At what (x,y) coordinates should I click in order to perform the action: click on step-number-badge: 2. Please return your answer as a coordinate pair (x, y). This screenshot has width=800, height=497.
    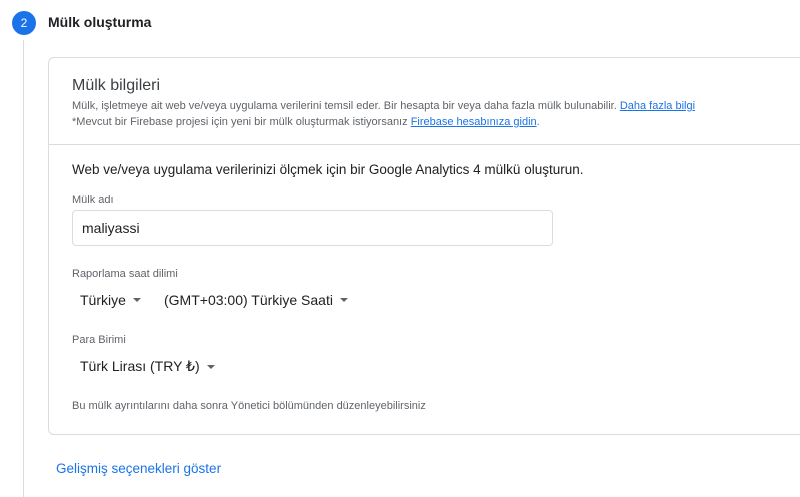
    Looking at the image, I should click on (24, 23).